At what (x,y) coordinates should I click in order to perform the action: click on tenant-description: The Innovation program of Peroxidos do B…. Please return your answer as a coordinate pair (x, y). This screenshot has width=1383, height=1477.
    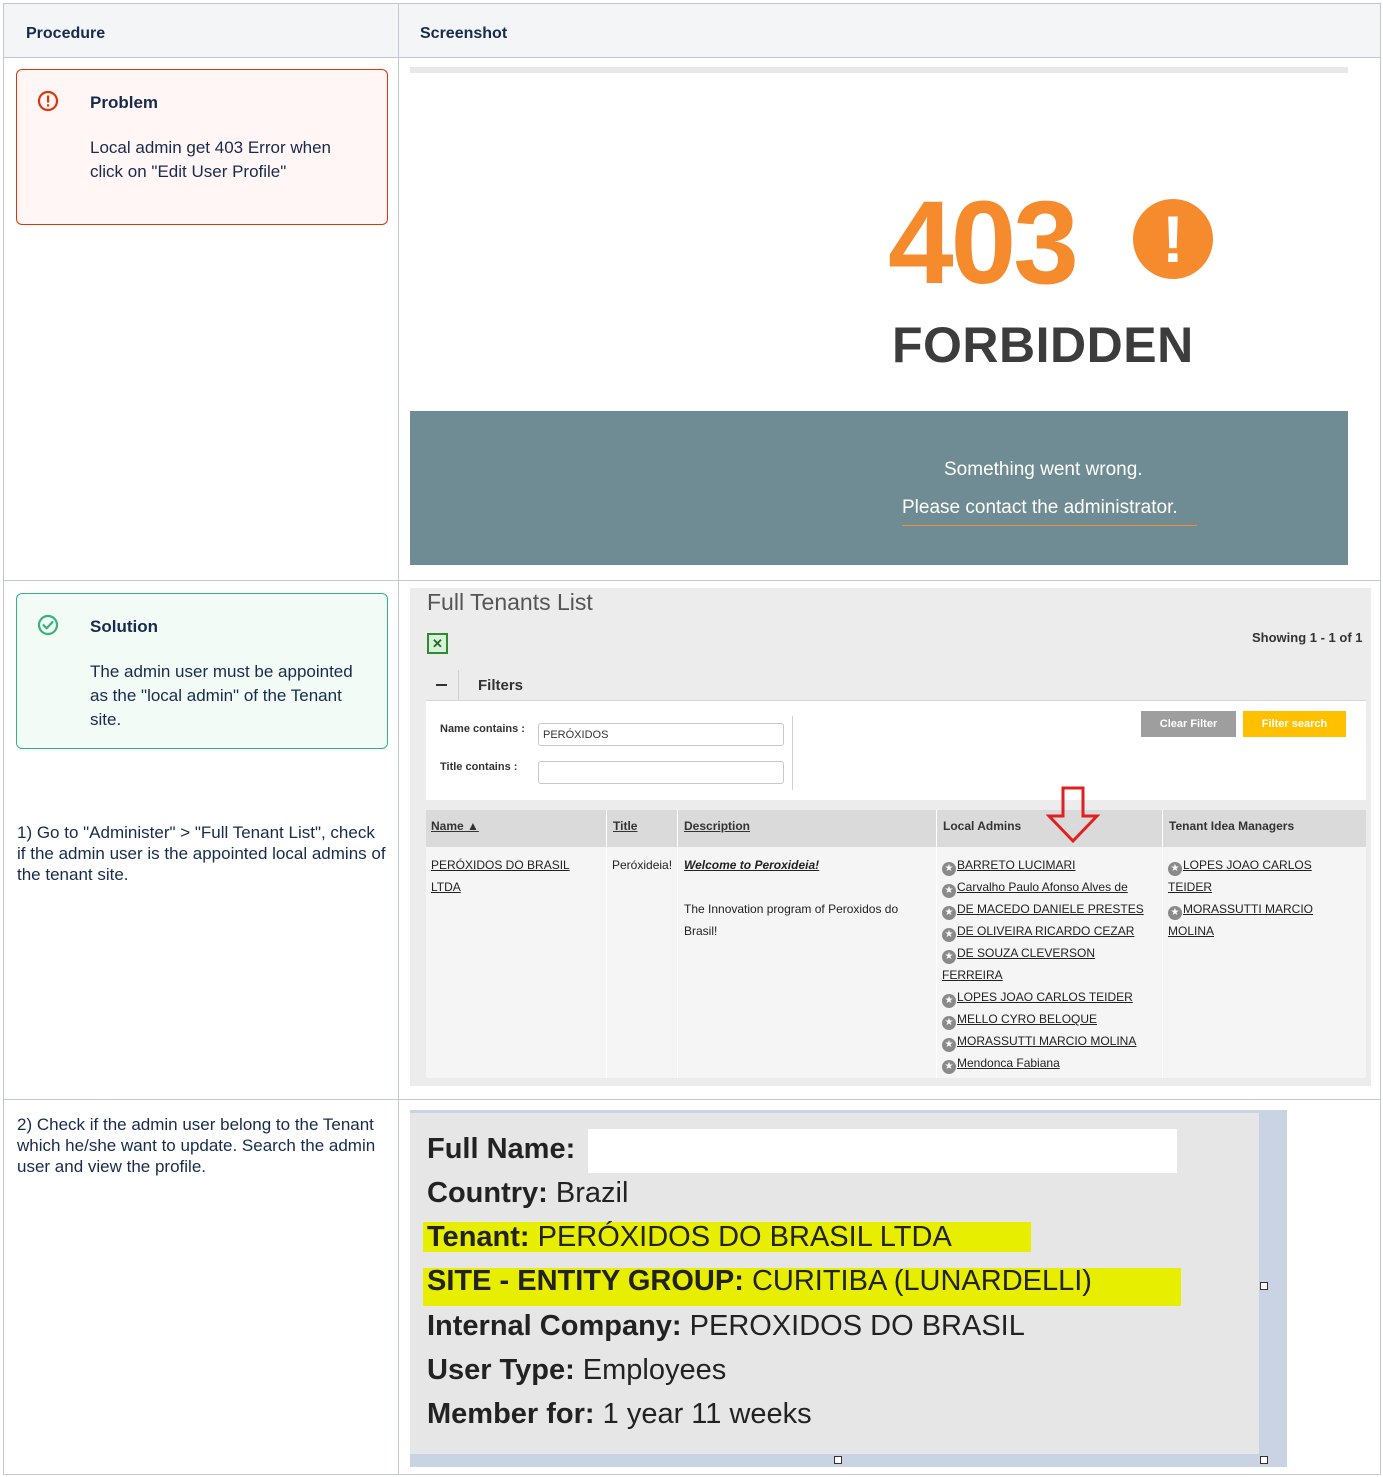
    Looking at the image, I should click on (791, 920).